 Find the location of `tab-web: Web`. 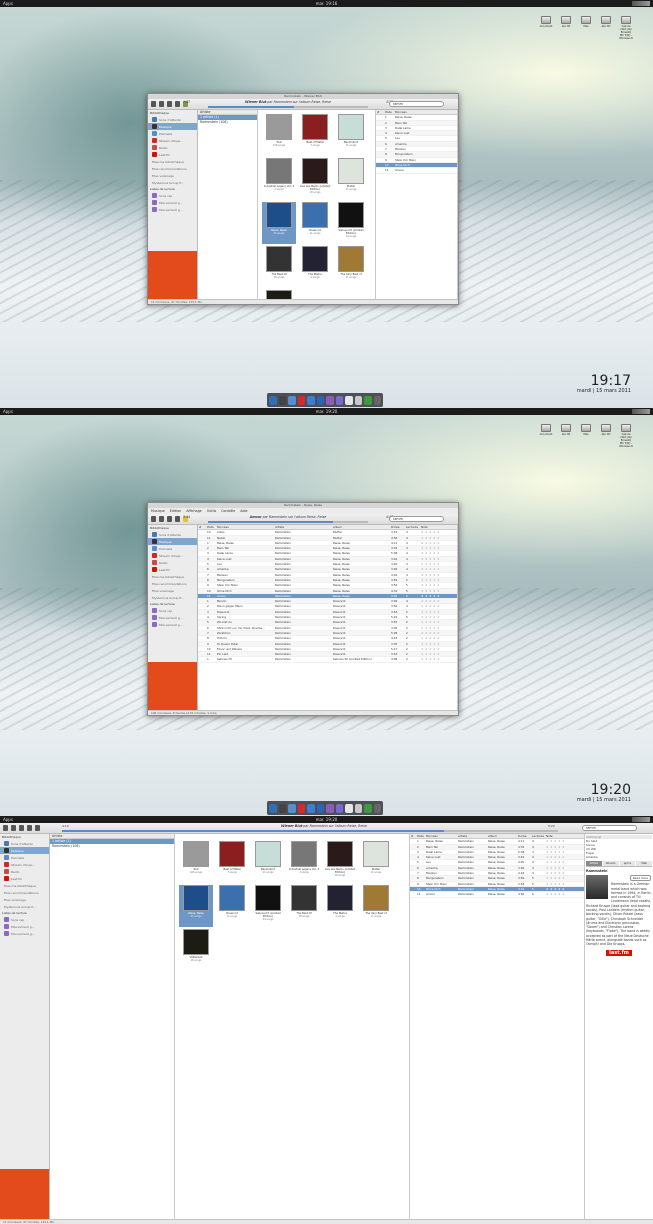

tab-web: Web is located at coordinates (644, 864).